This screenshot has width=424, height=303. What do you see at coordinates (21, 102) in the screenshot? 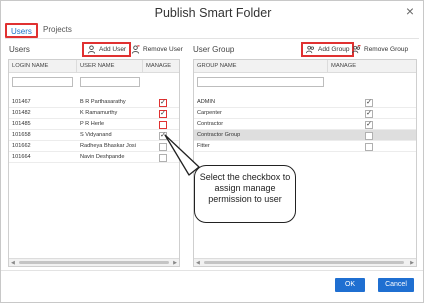
I see `login-name-cell: 101467` at bounding box center [21, 102].